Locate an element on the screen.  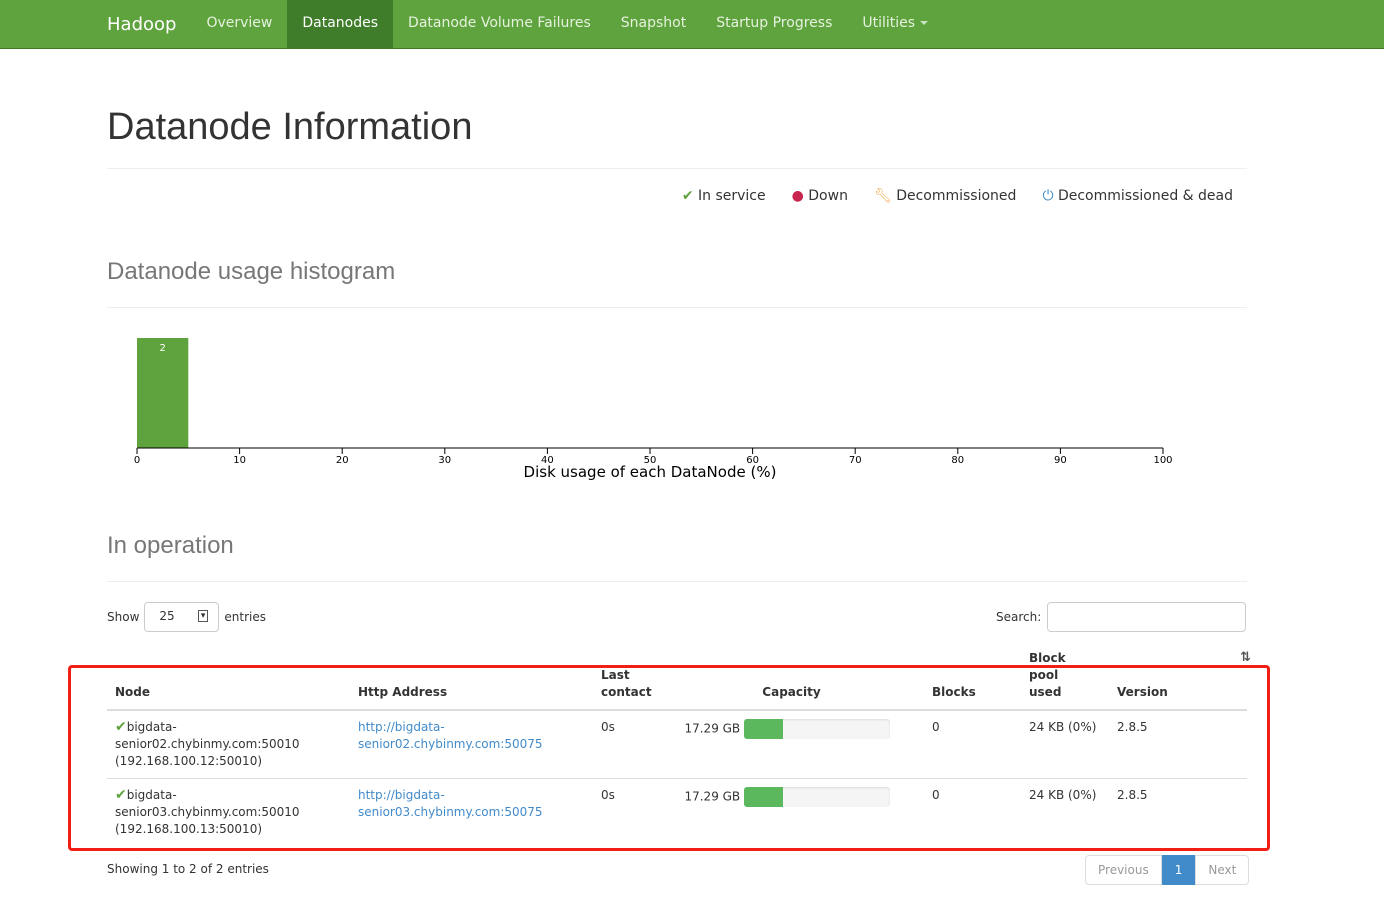
wrench-icon: 🔧︎ is located at coordinates (882, 196).